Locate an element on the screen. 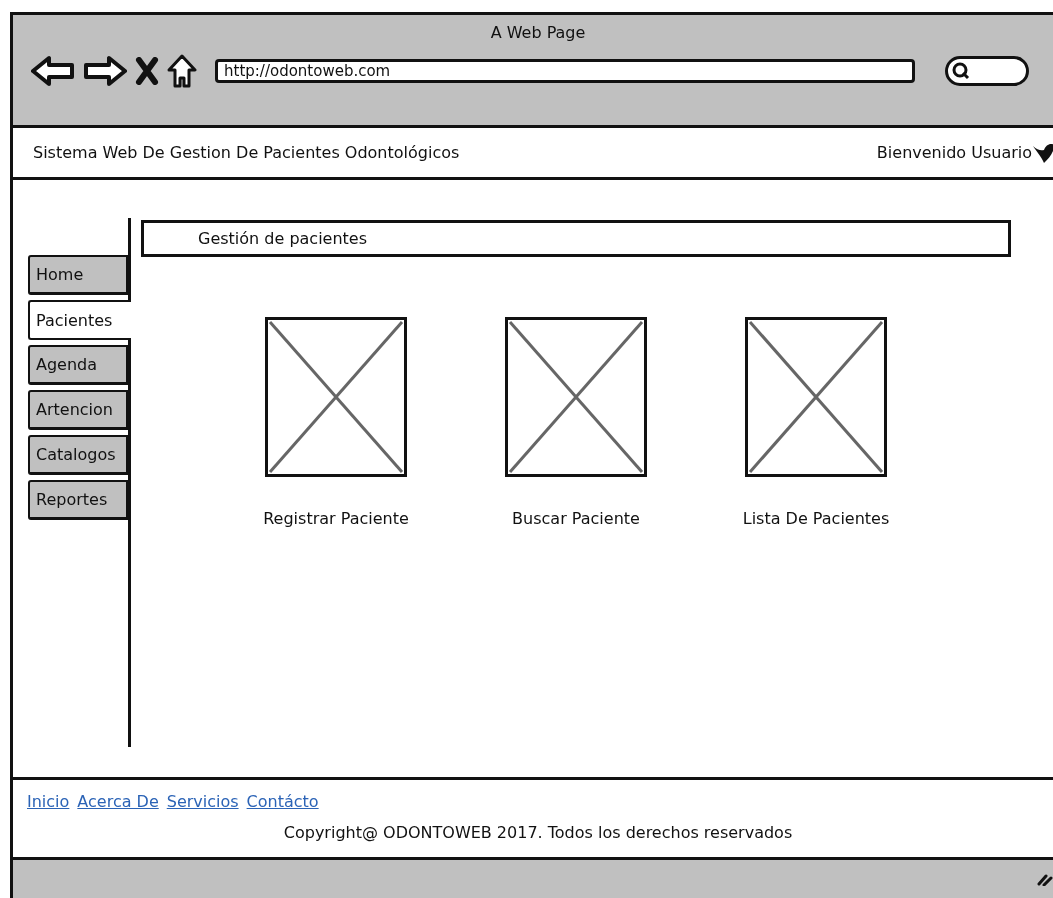 This screenshot has width=1053, height=898. window-title: A Web Page is located at coordinates (538, 32).